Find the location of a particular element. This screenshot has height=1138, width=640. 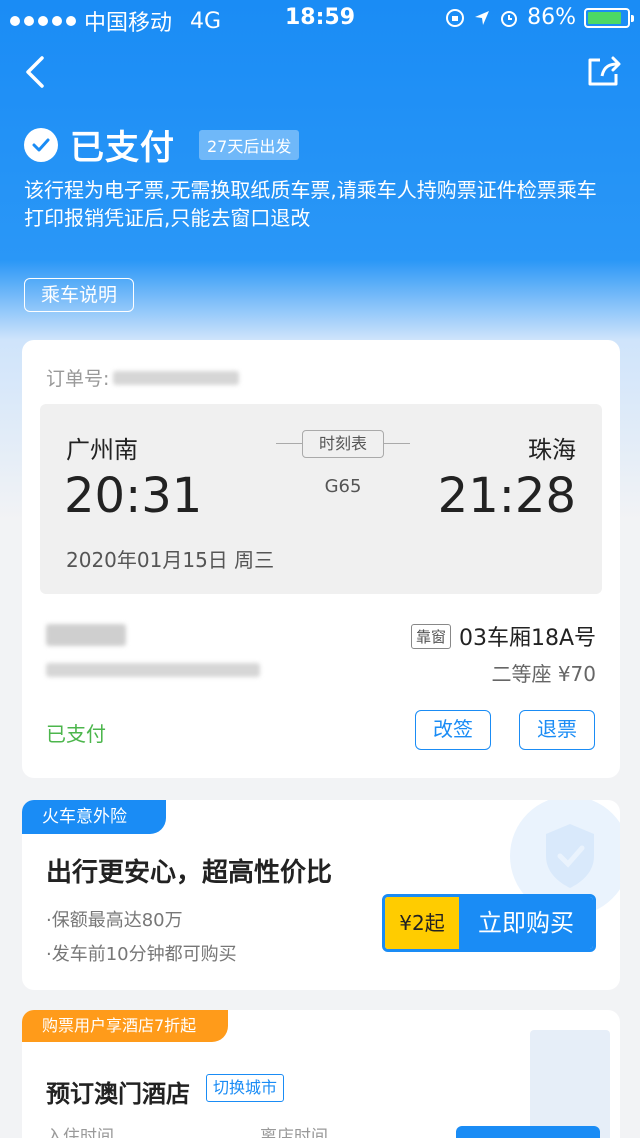

insurance-price: ¥2起 is located at coordinates (422, 923).